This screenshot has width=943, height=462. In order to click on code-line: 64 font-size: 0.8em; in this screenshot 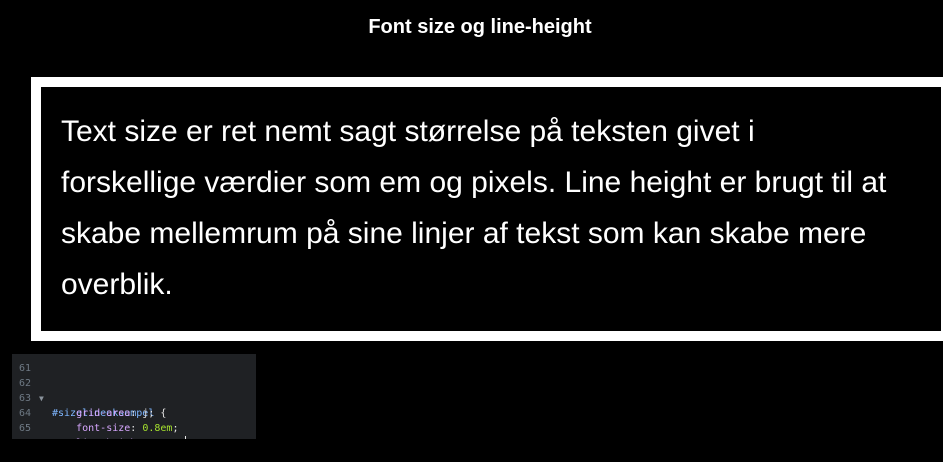, I will do `click(99, 421)`.